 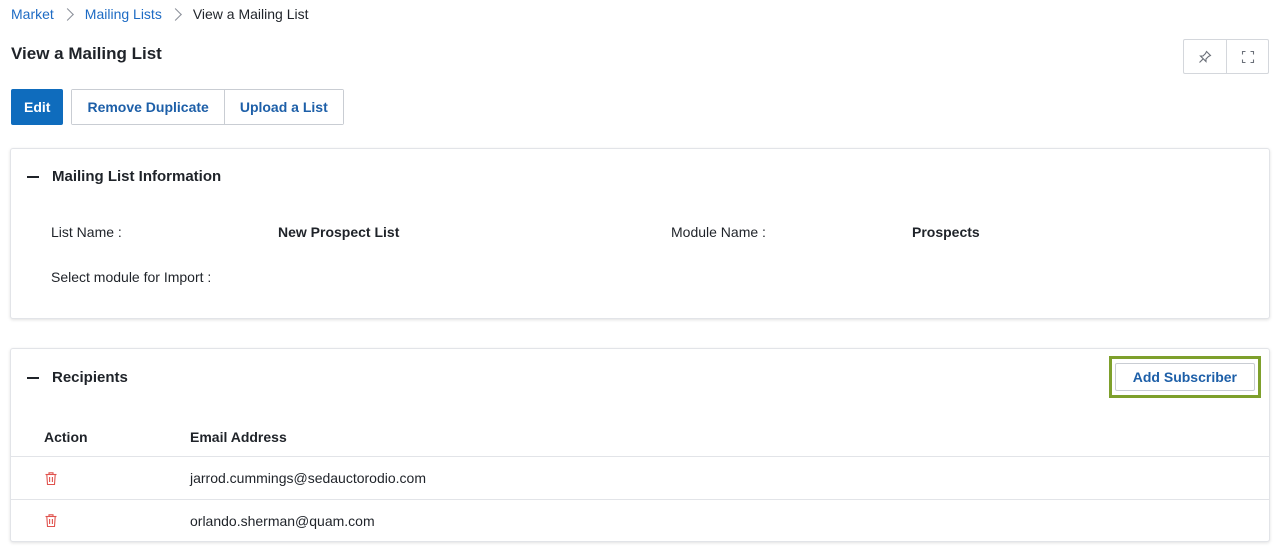 I want to click on import-module-label: Select module for Import :, so click(x=131, y=277).